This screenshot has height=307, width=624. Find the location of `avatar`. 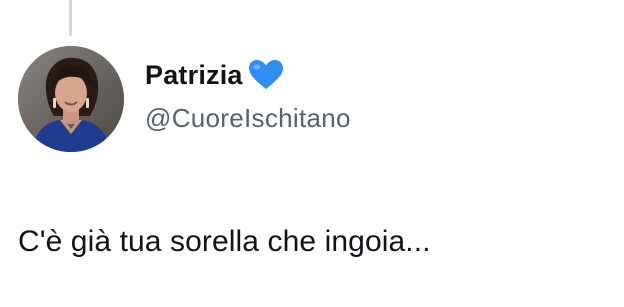

avatar is located at coordinates (71, 99).